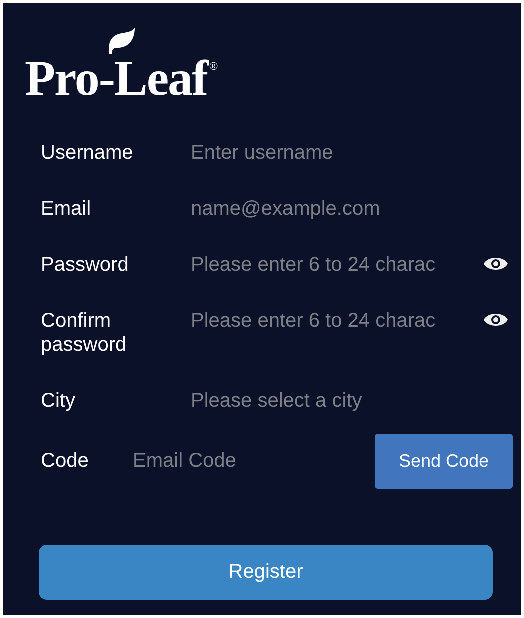  What do you see at coordinates (58, 401) in the screenshot?
I see `field-label: City` at bounding box center [58, 401].